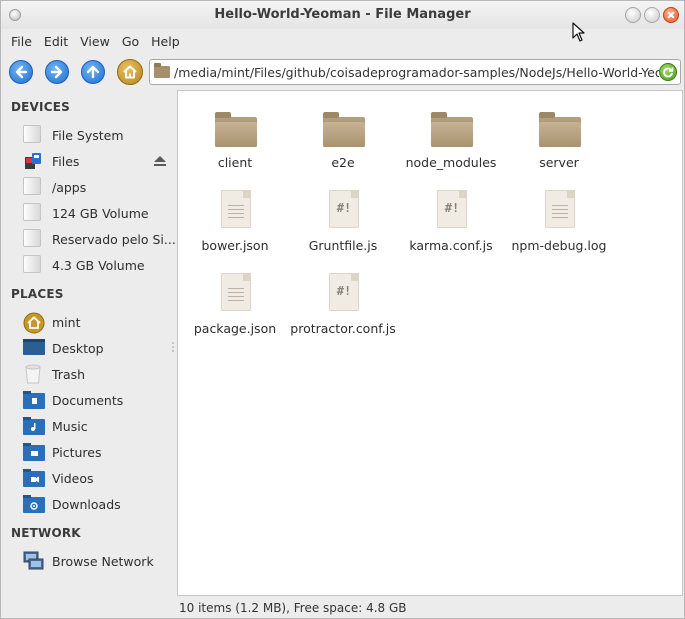  I want to click on documents-folder-icon, so click(34, 401).